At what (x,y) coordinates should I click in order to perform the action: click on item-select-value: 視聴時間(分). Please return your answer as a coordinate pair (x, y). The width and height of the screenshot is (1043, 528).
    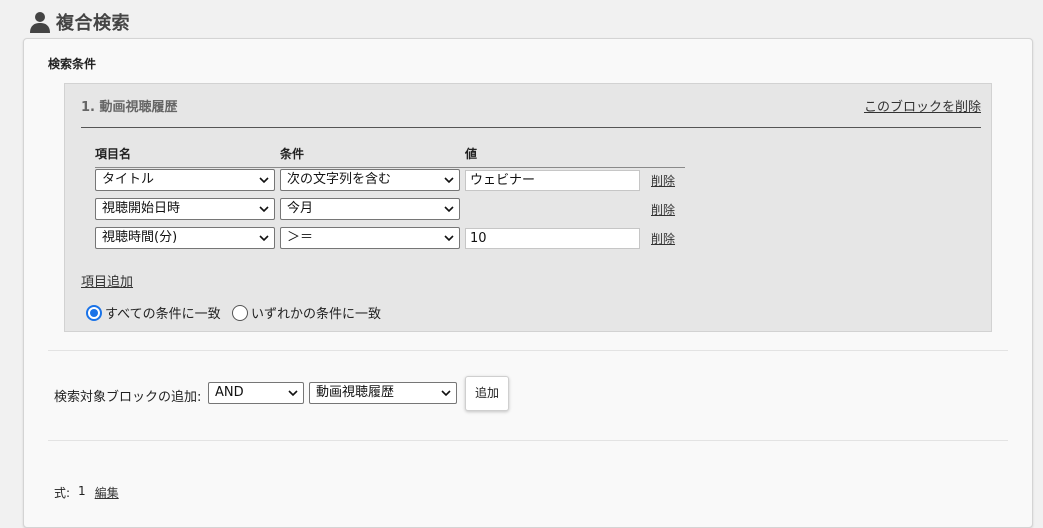
    Looking at the image, I should click on (140, 237).